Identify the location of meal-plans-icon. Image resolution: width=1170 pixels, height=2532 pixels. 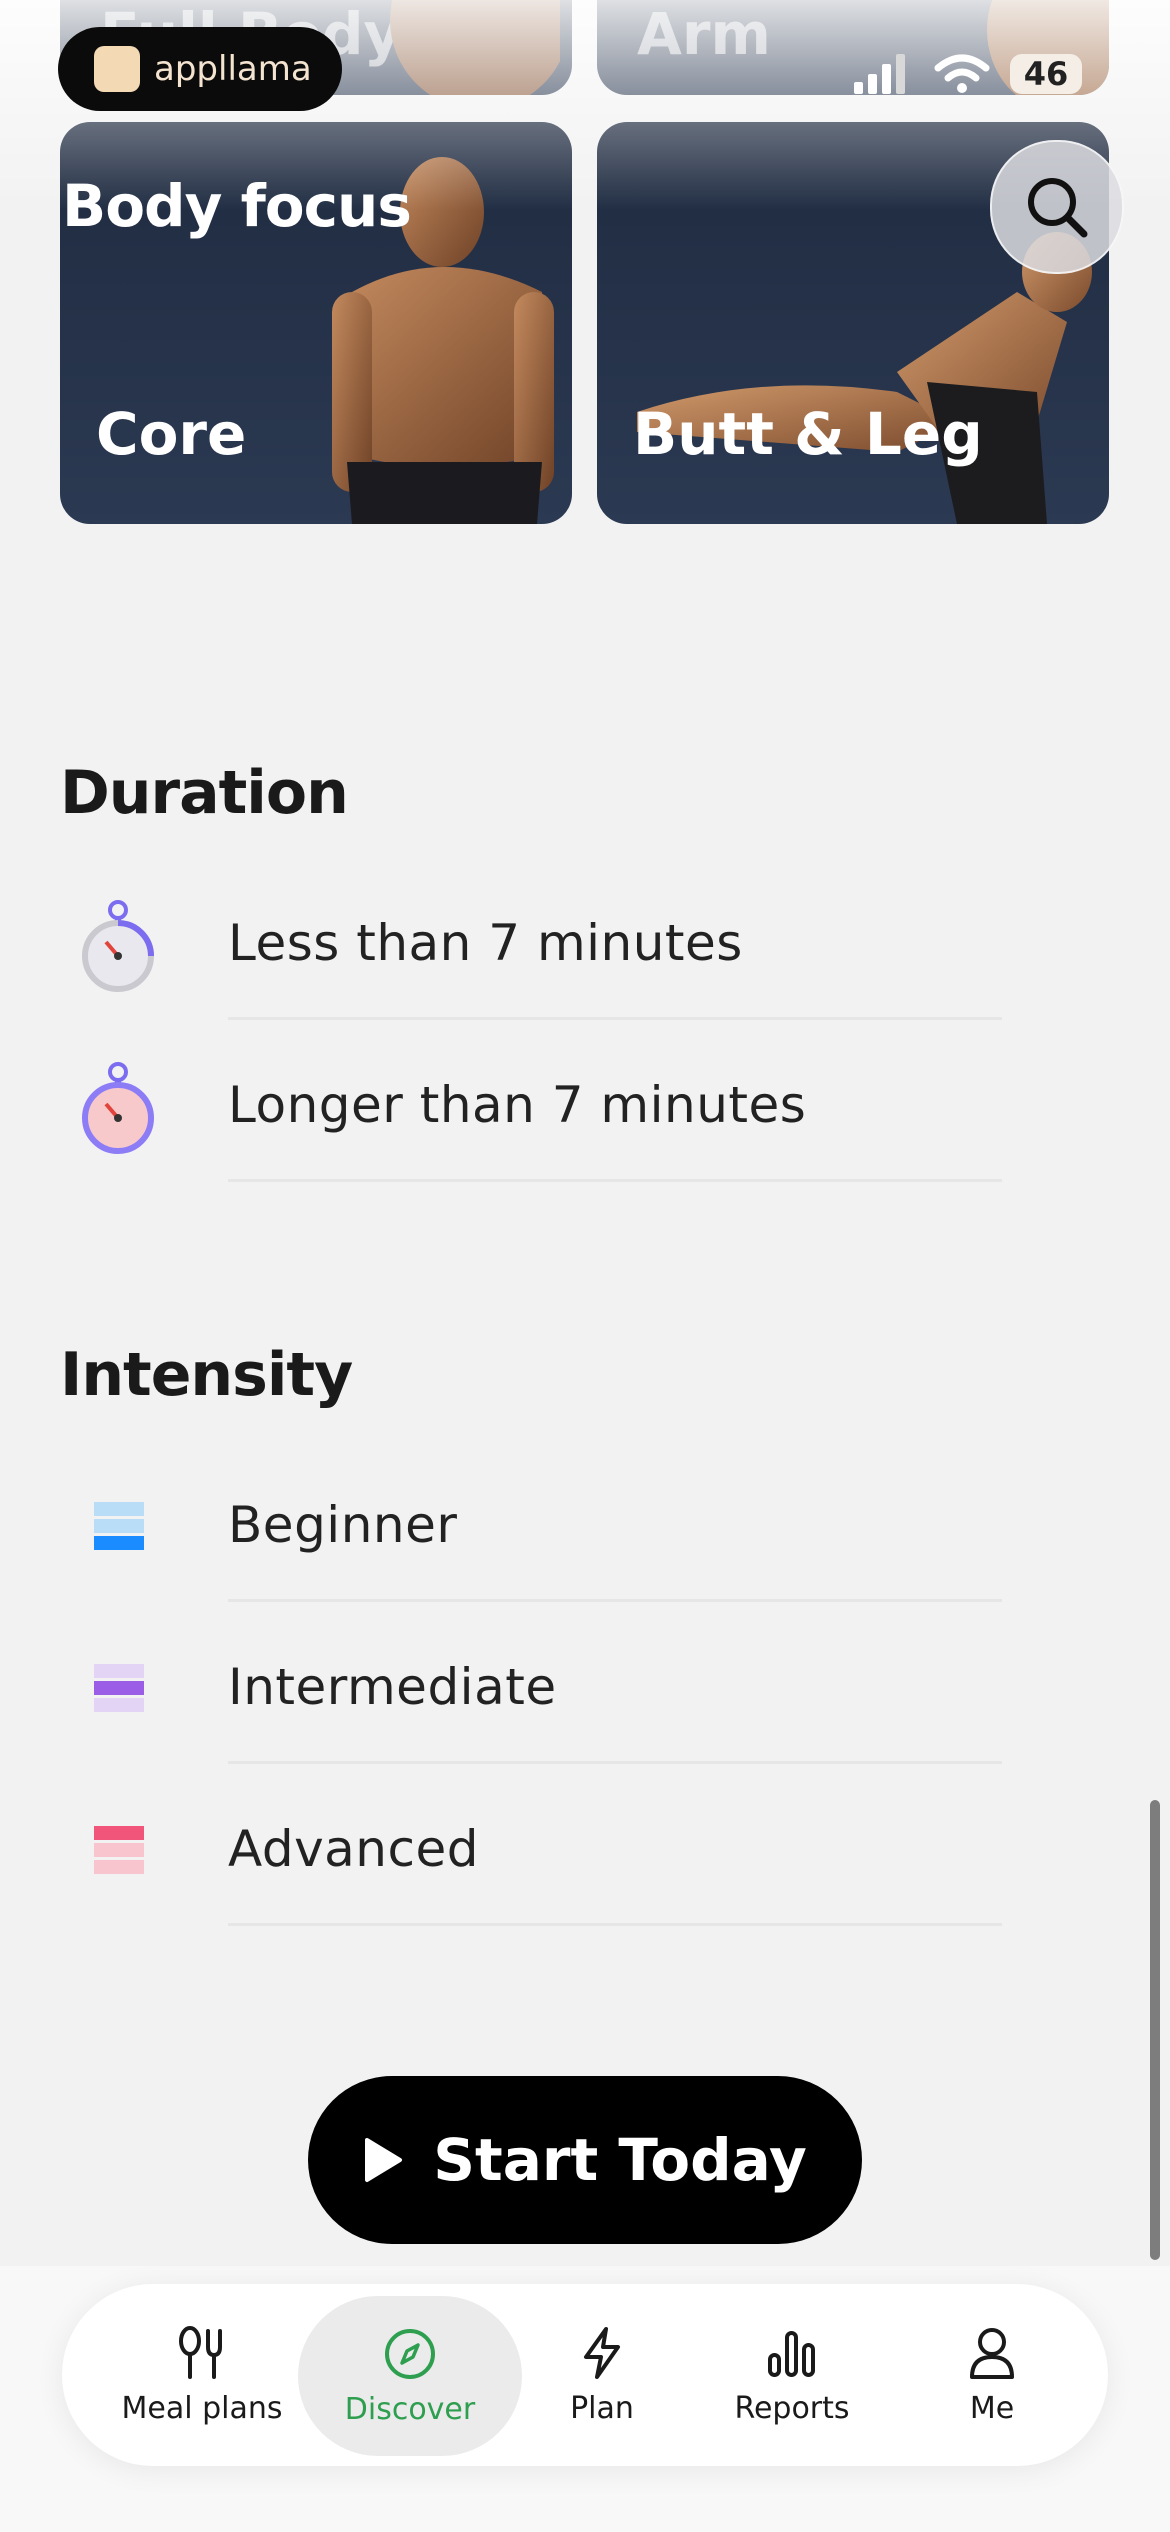
(200, 2352).